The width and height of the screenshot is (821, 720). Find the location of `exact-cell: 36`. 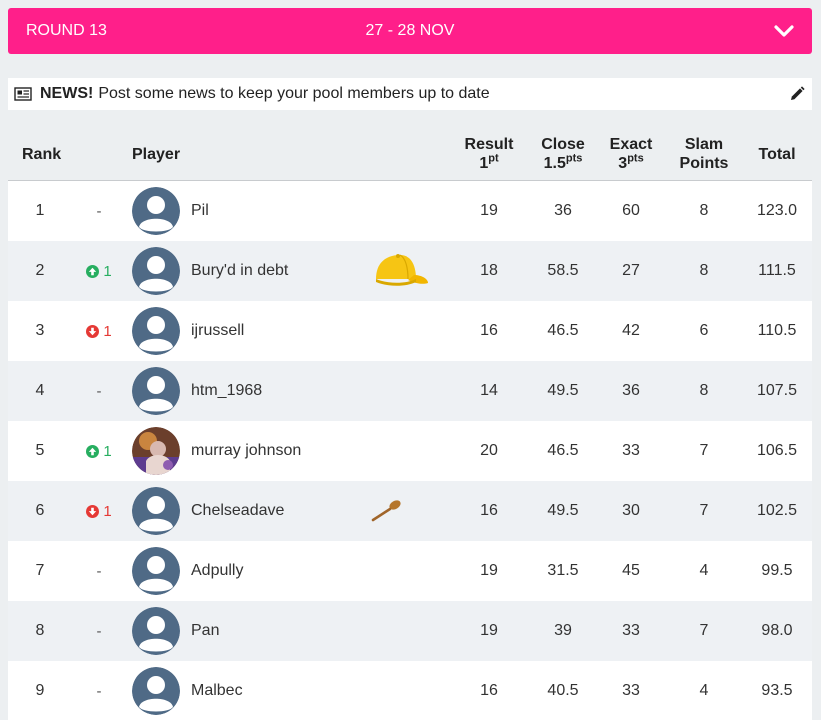

exact-cell: 36 is located at coordinates (631, 390).